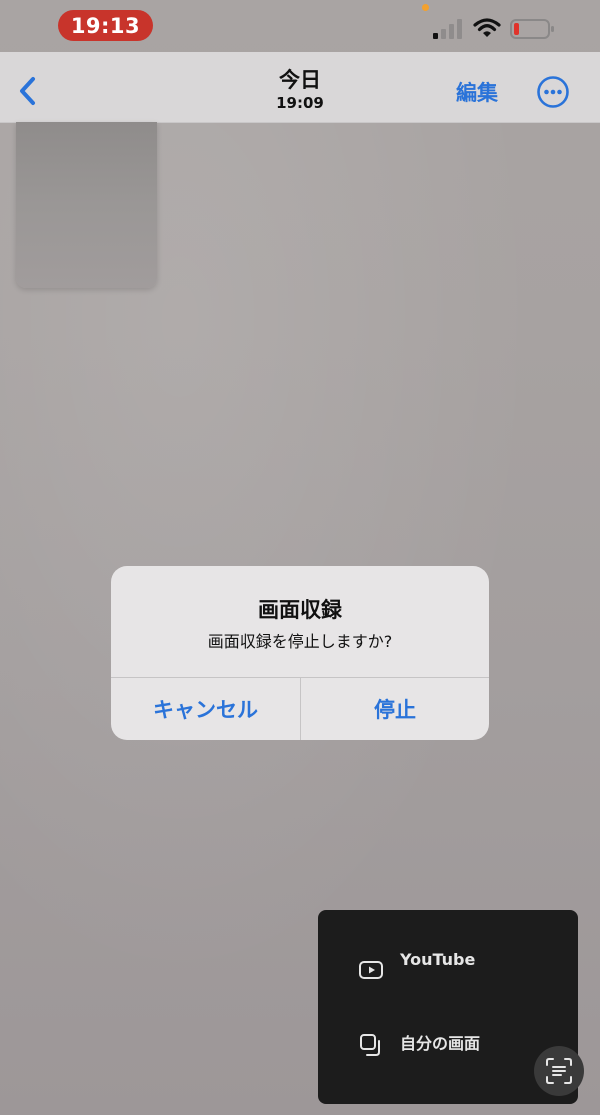 The height and width of the screenshot is (1115, 600). Describe the element at coordinates (300, 653) in the screenshot. I see `stop-recording-alert: 画面収録 画面収録を停止しますか? キャンセル 停止` at that location.